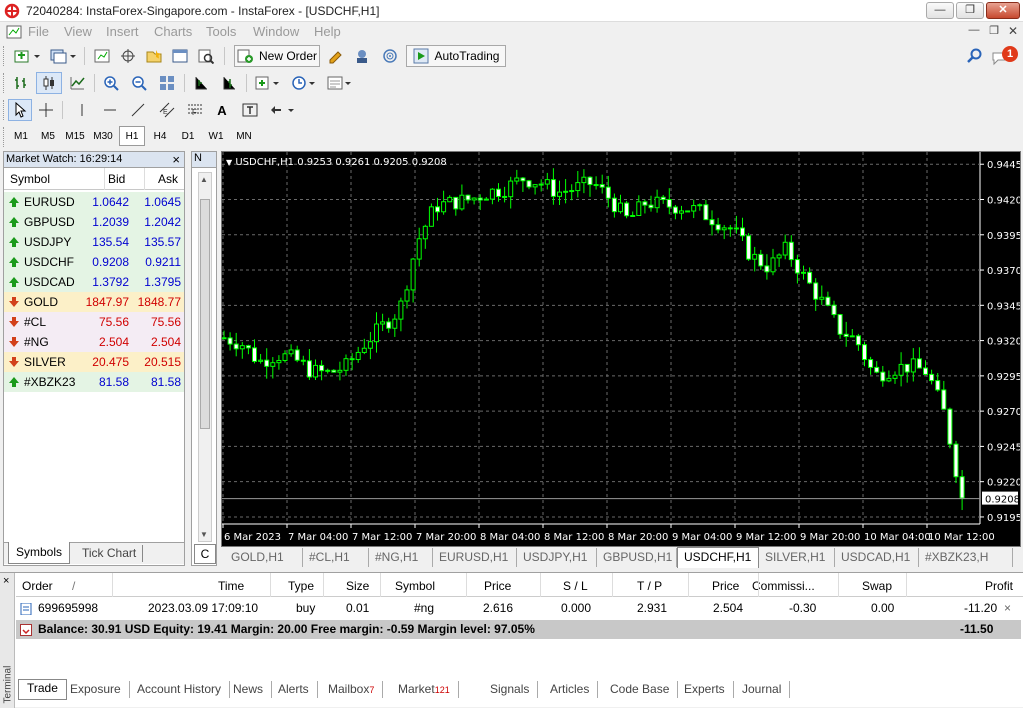 The width and height of the screenshot is (1023, 708). Describe the element at coordinates (570, 689) in the screenshot. I see `terminal-tab-articles: Articles` at that location.